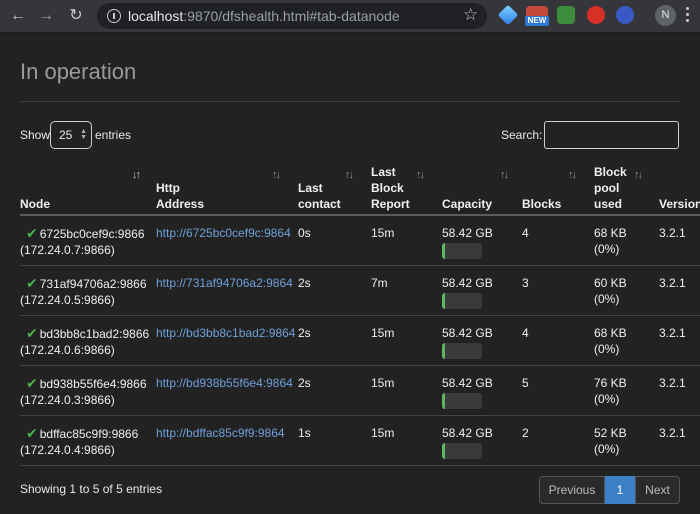 The height and width of the screenshot is (514, 700). I want to click on search-control: Search:, so click(590, 135).